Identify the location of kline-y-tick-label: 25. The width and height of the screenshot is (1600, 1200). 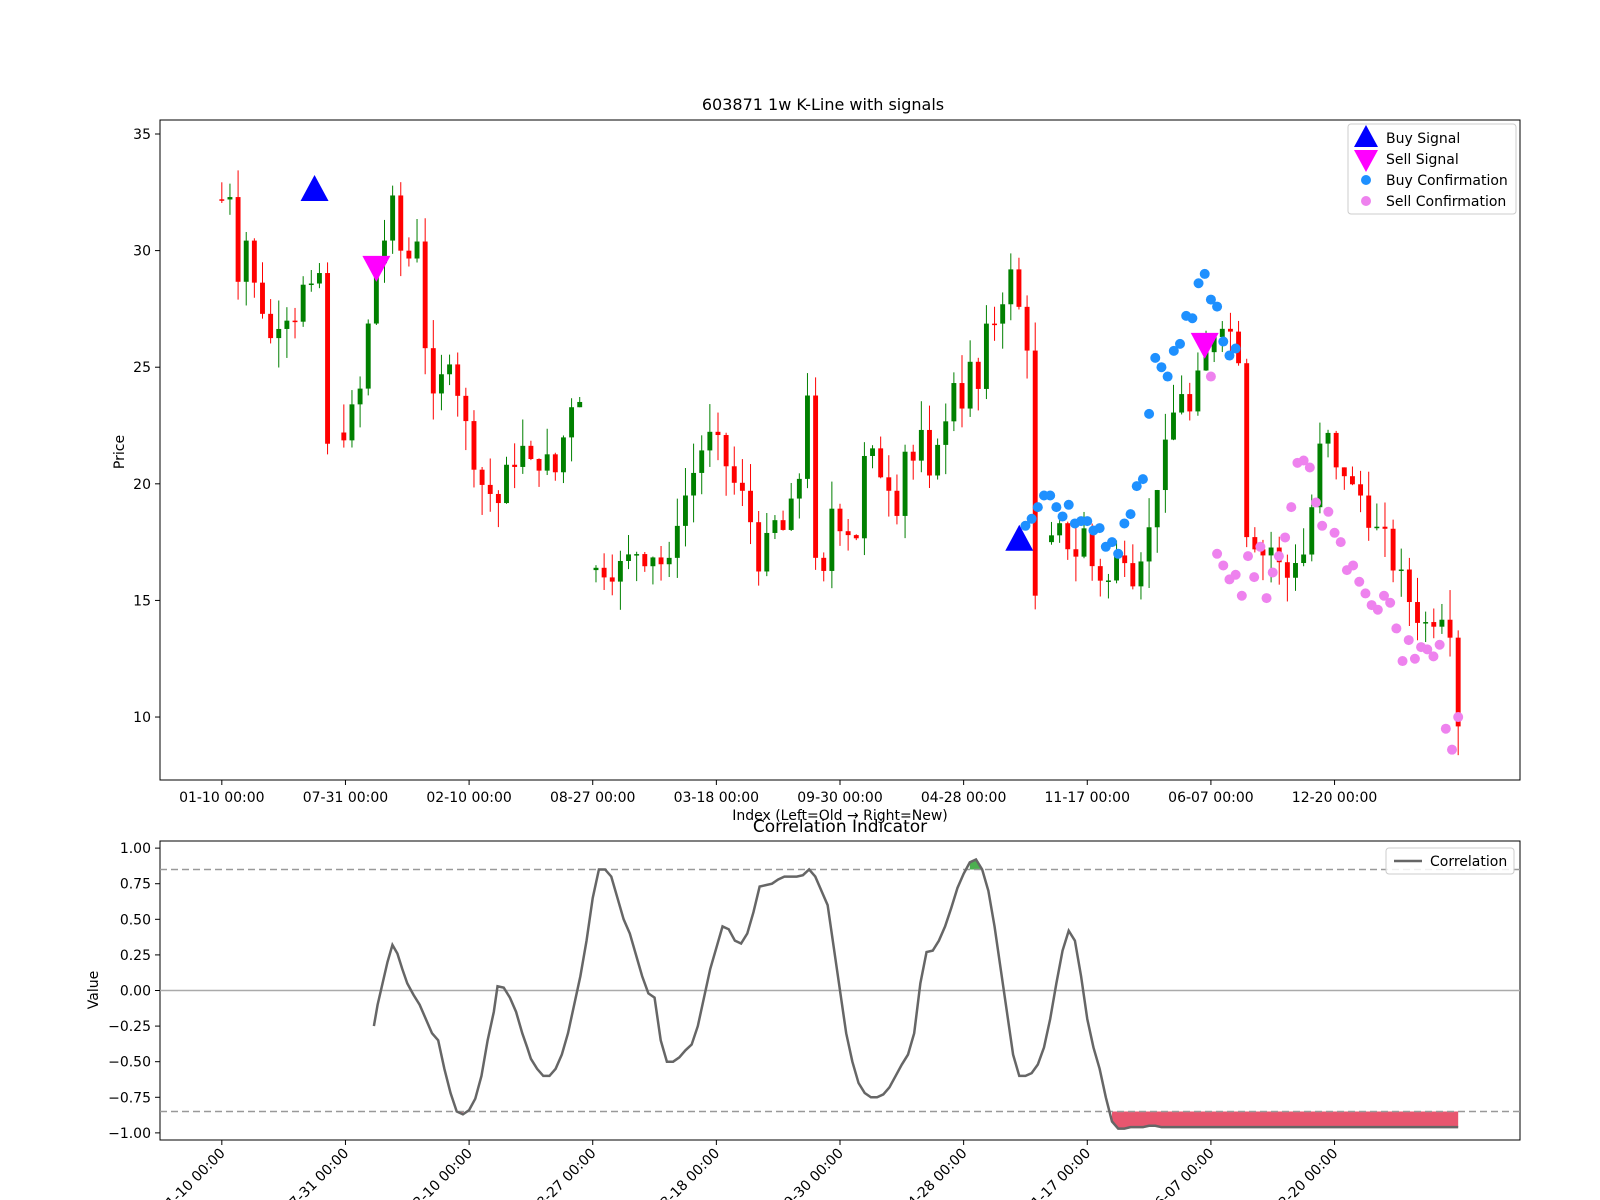
(142, 368).